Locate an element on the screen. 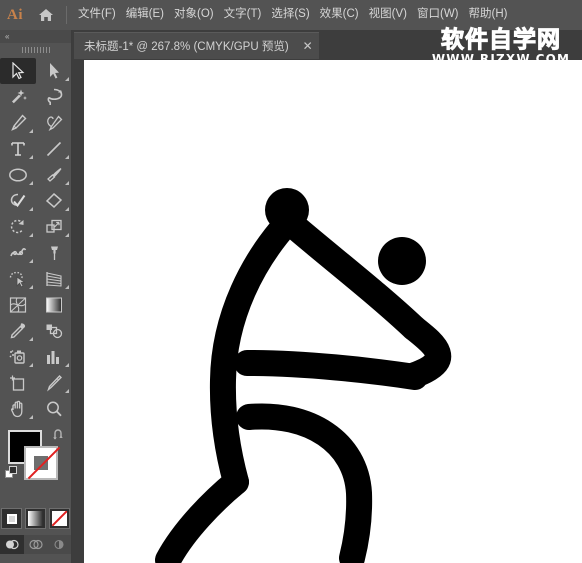 The width and height of the screenshot is (582, 563). tool-grid is located at coordinates (35, 239).